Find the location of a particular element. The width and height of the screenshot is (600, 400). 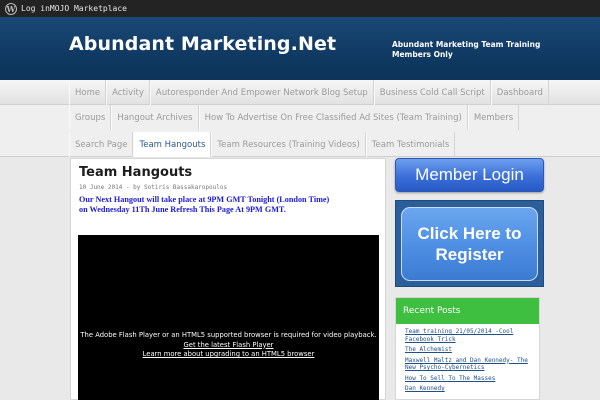

wordpress-icon: W is located at coordinates (11, 8).